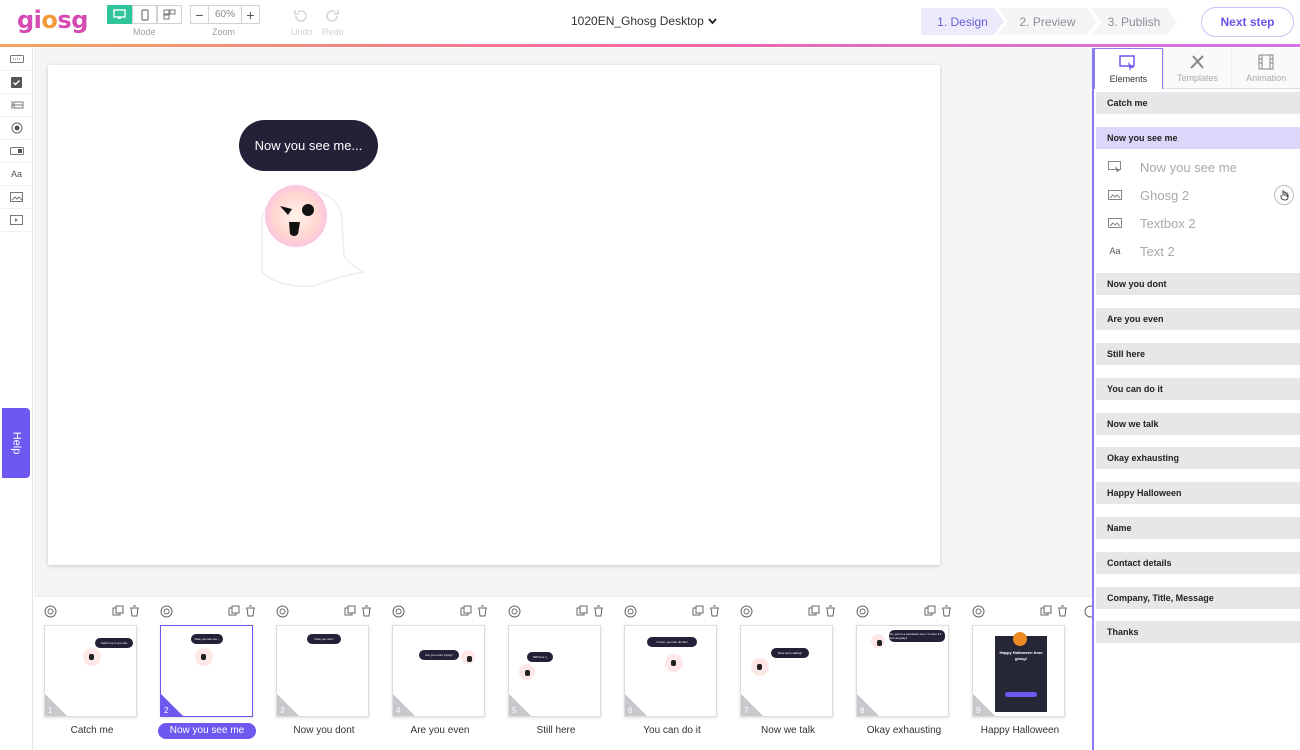 The width and height of the screenshot is (1300, 750). Describe the element at coordinates (1197, 68) in the screenshot. I see `tab-templates: Templates` at that location.